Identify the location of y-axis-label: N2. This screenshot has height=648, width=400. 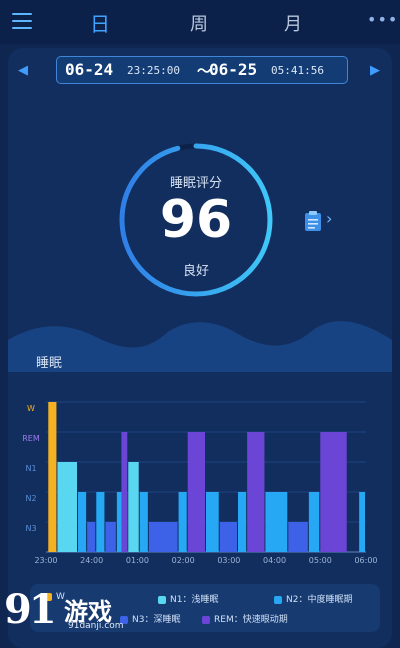
(31, 498).